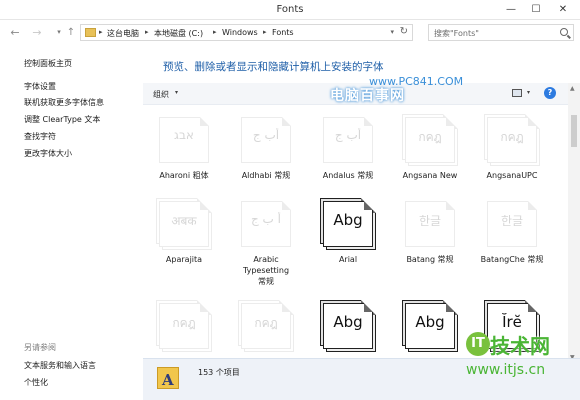 The height and width of the screenshot is (400, 580). Describe the element at coordinates (430, 259) in the screenshot. I see `font-name: Batang 常规` at that location.